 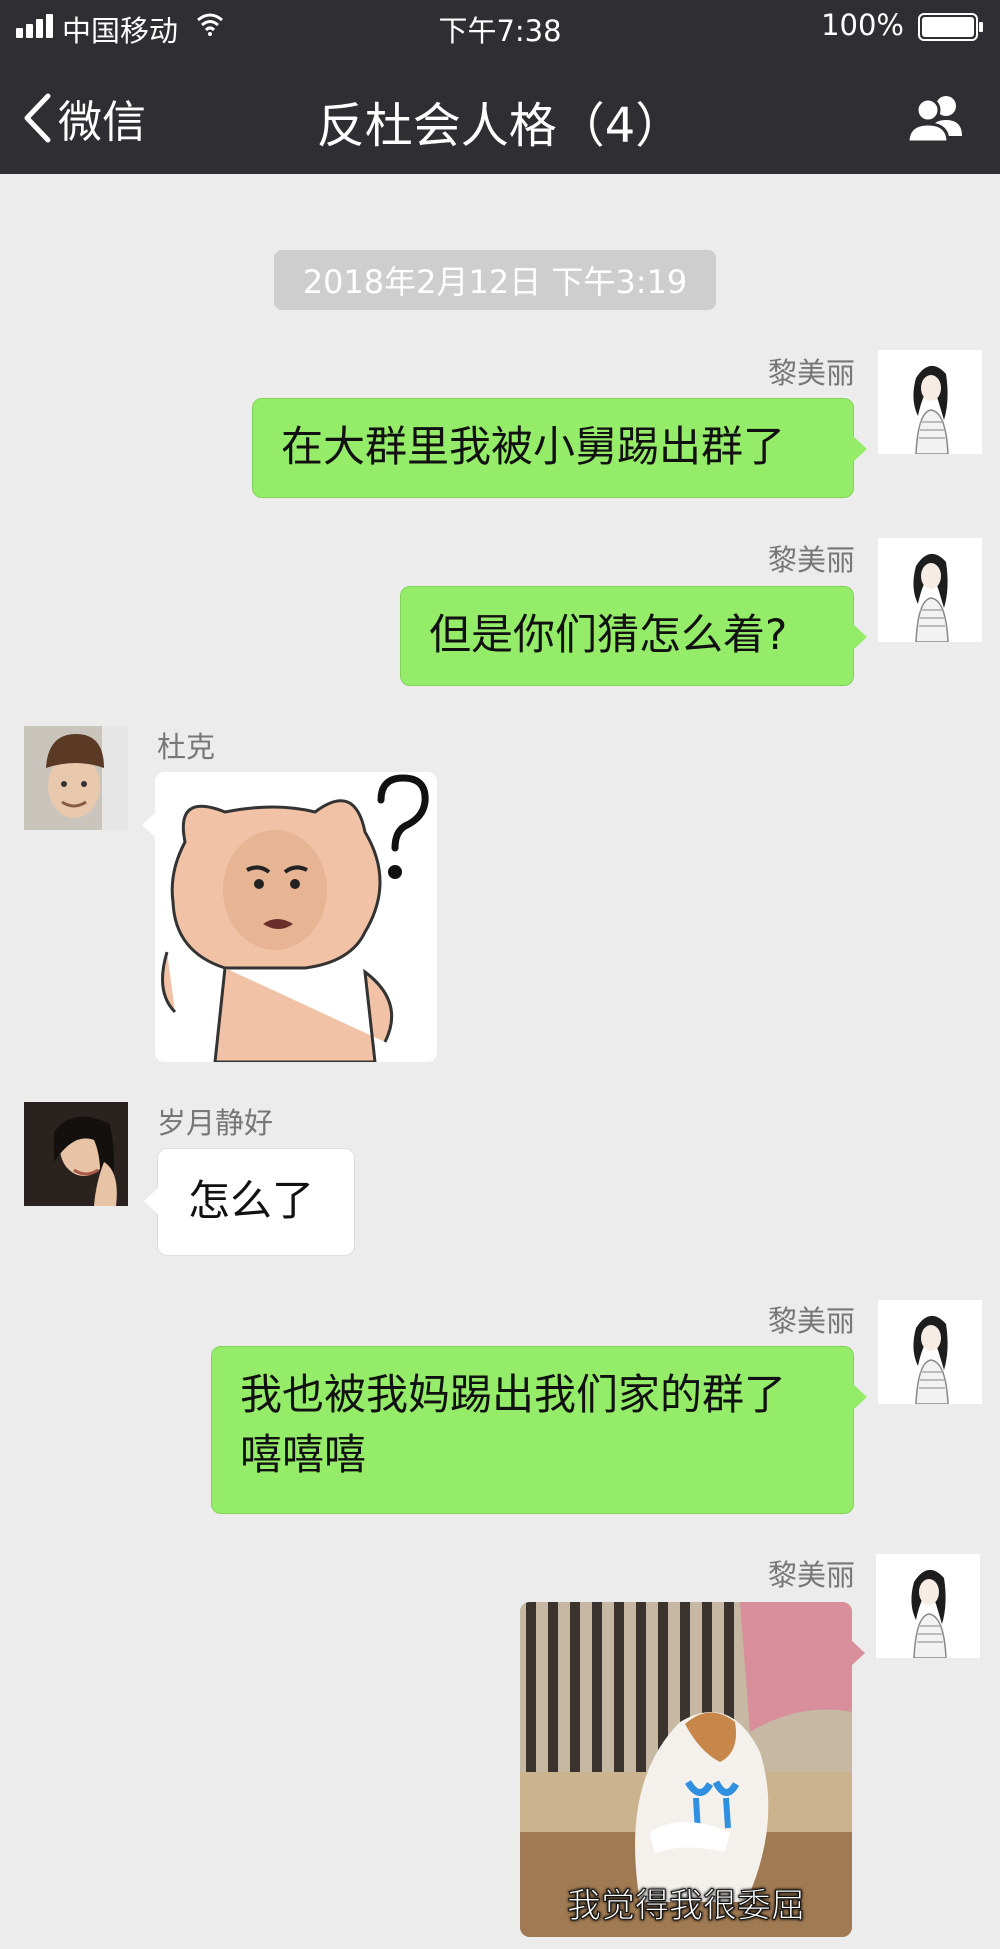 I want to click on top-bar: 中国移动 下午7:38 100% 微信 反杜会人格（4）, so click(x=500, y=87).